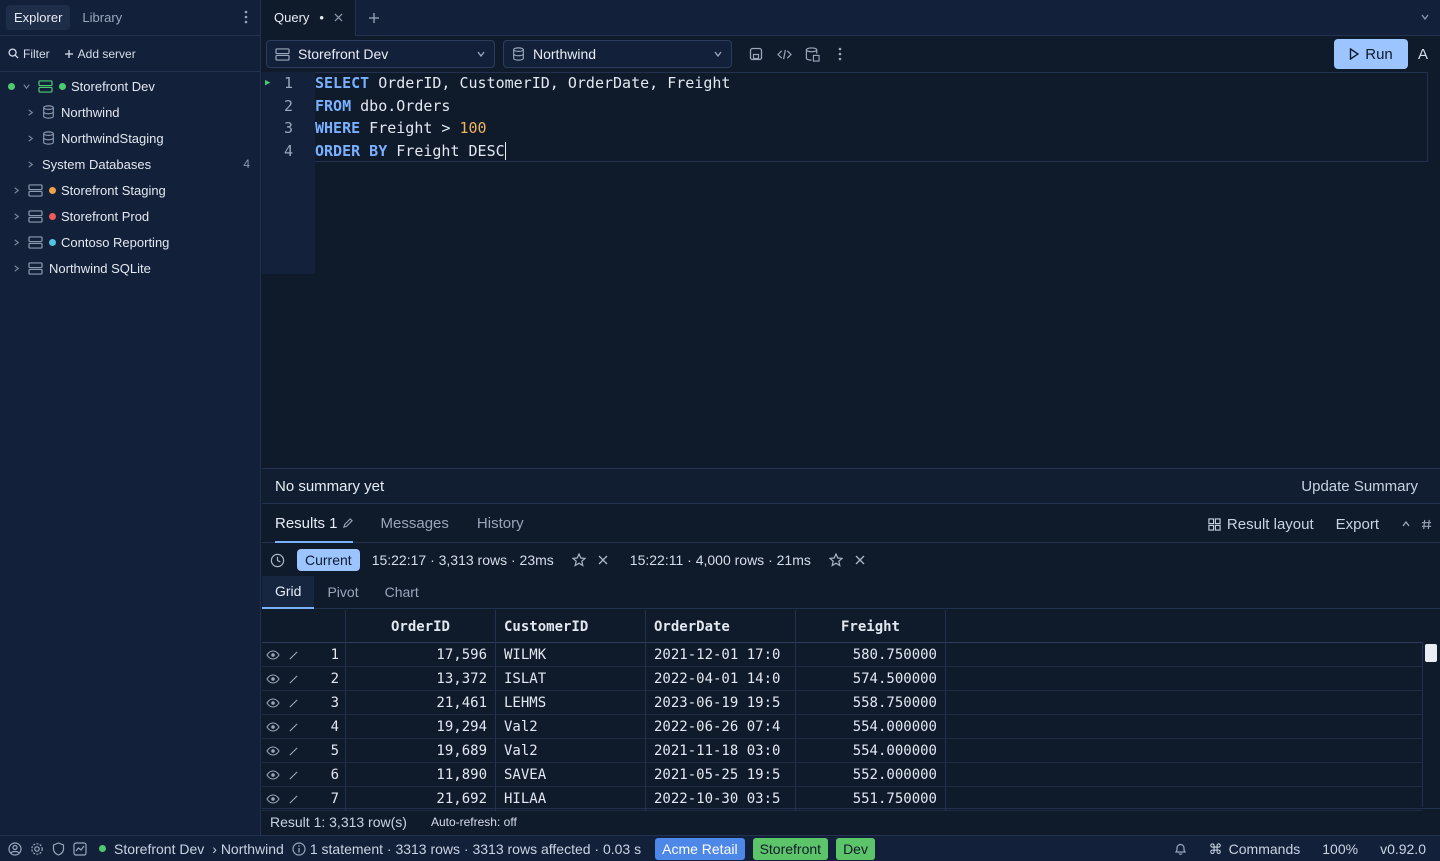 The image size is (1440, 861). Describe the element at coordinates (402, 592) in the screenshot. I see `tab-chart: Chart` at that location.